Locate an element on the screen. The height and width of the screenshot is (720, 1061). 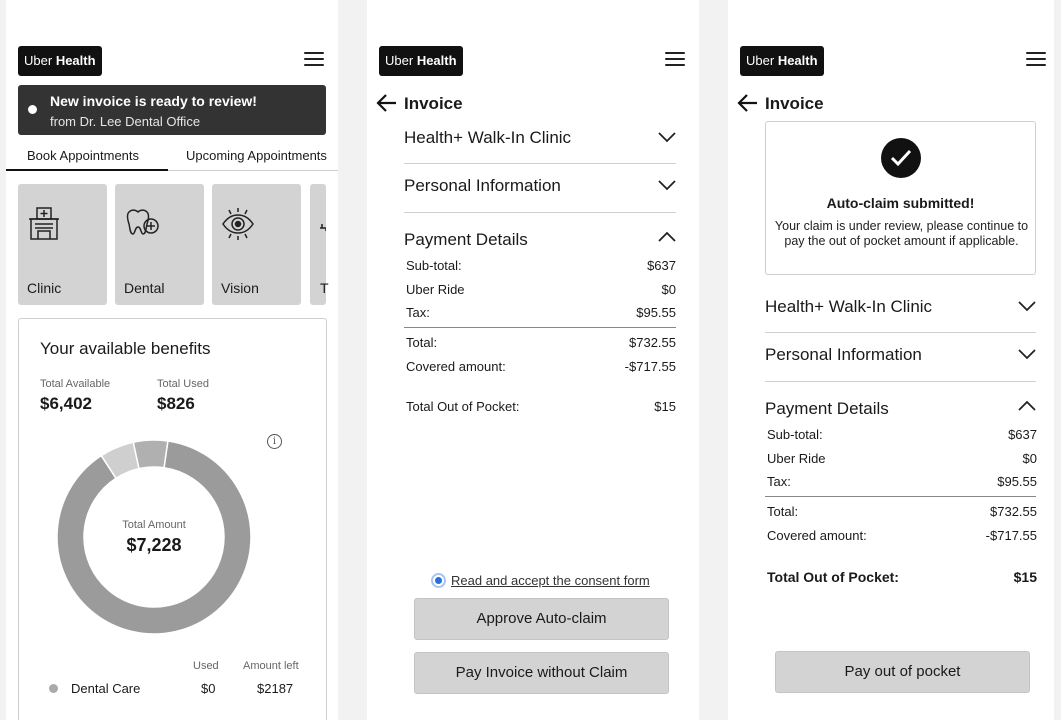
total-available-value: $6,402 is located at coordinates (66, 403).